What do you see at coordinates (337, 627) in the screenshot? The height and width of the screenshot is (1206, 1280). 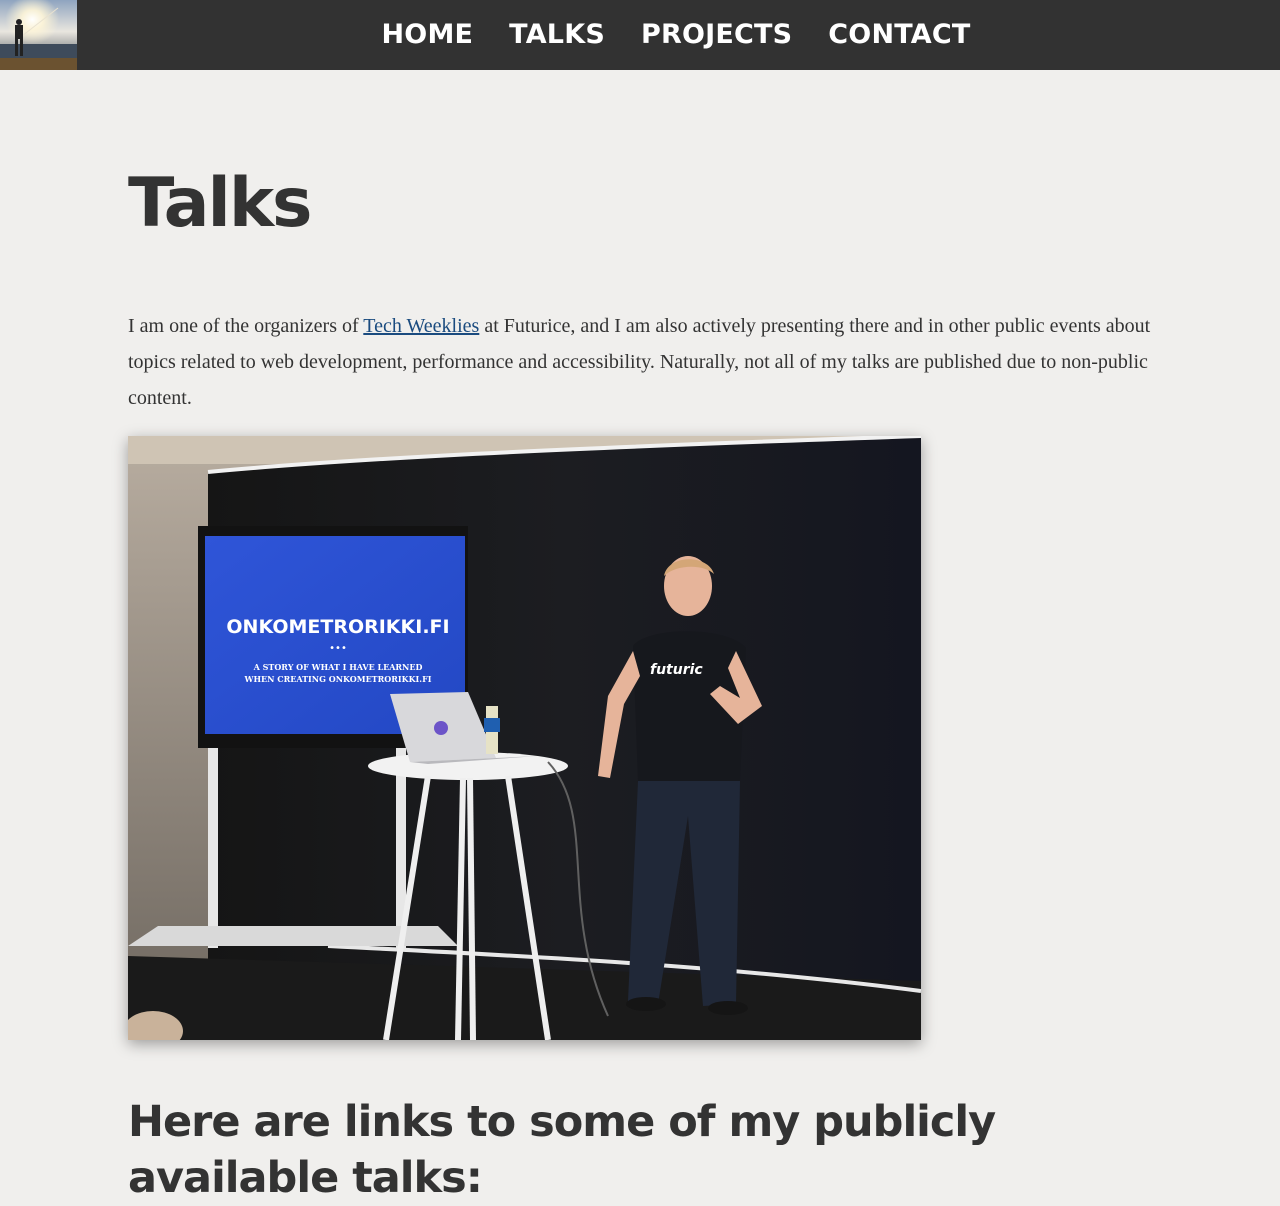 I see `slide-title: ONKOMETRORIKKI.FI` at bounding box center [337, 627].